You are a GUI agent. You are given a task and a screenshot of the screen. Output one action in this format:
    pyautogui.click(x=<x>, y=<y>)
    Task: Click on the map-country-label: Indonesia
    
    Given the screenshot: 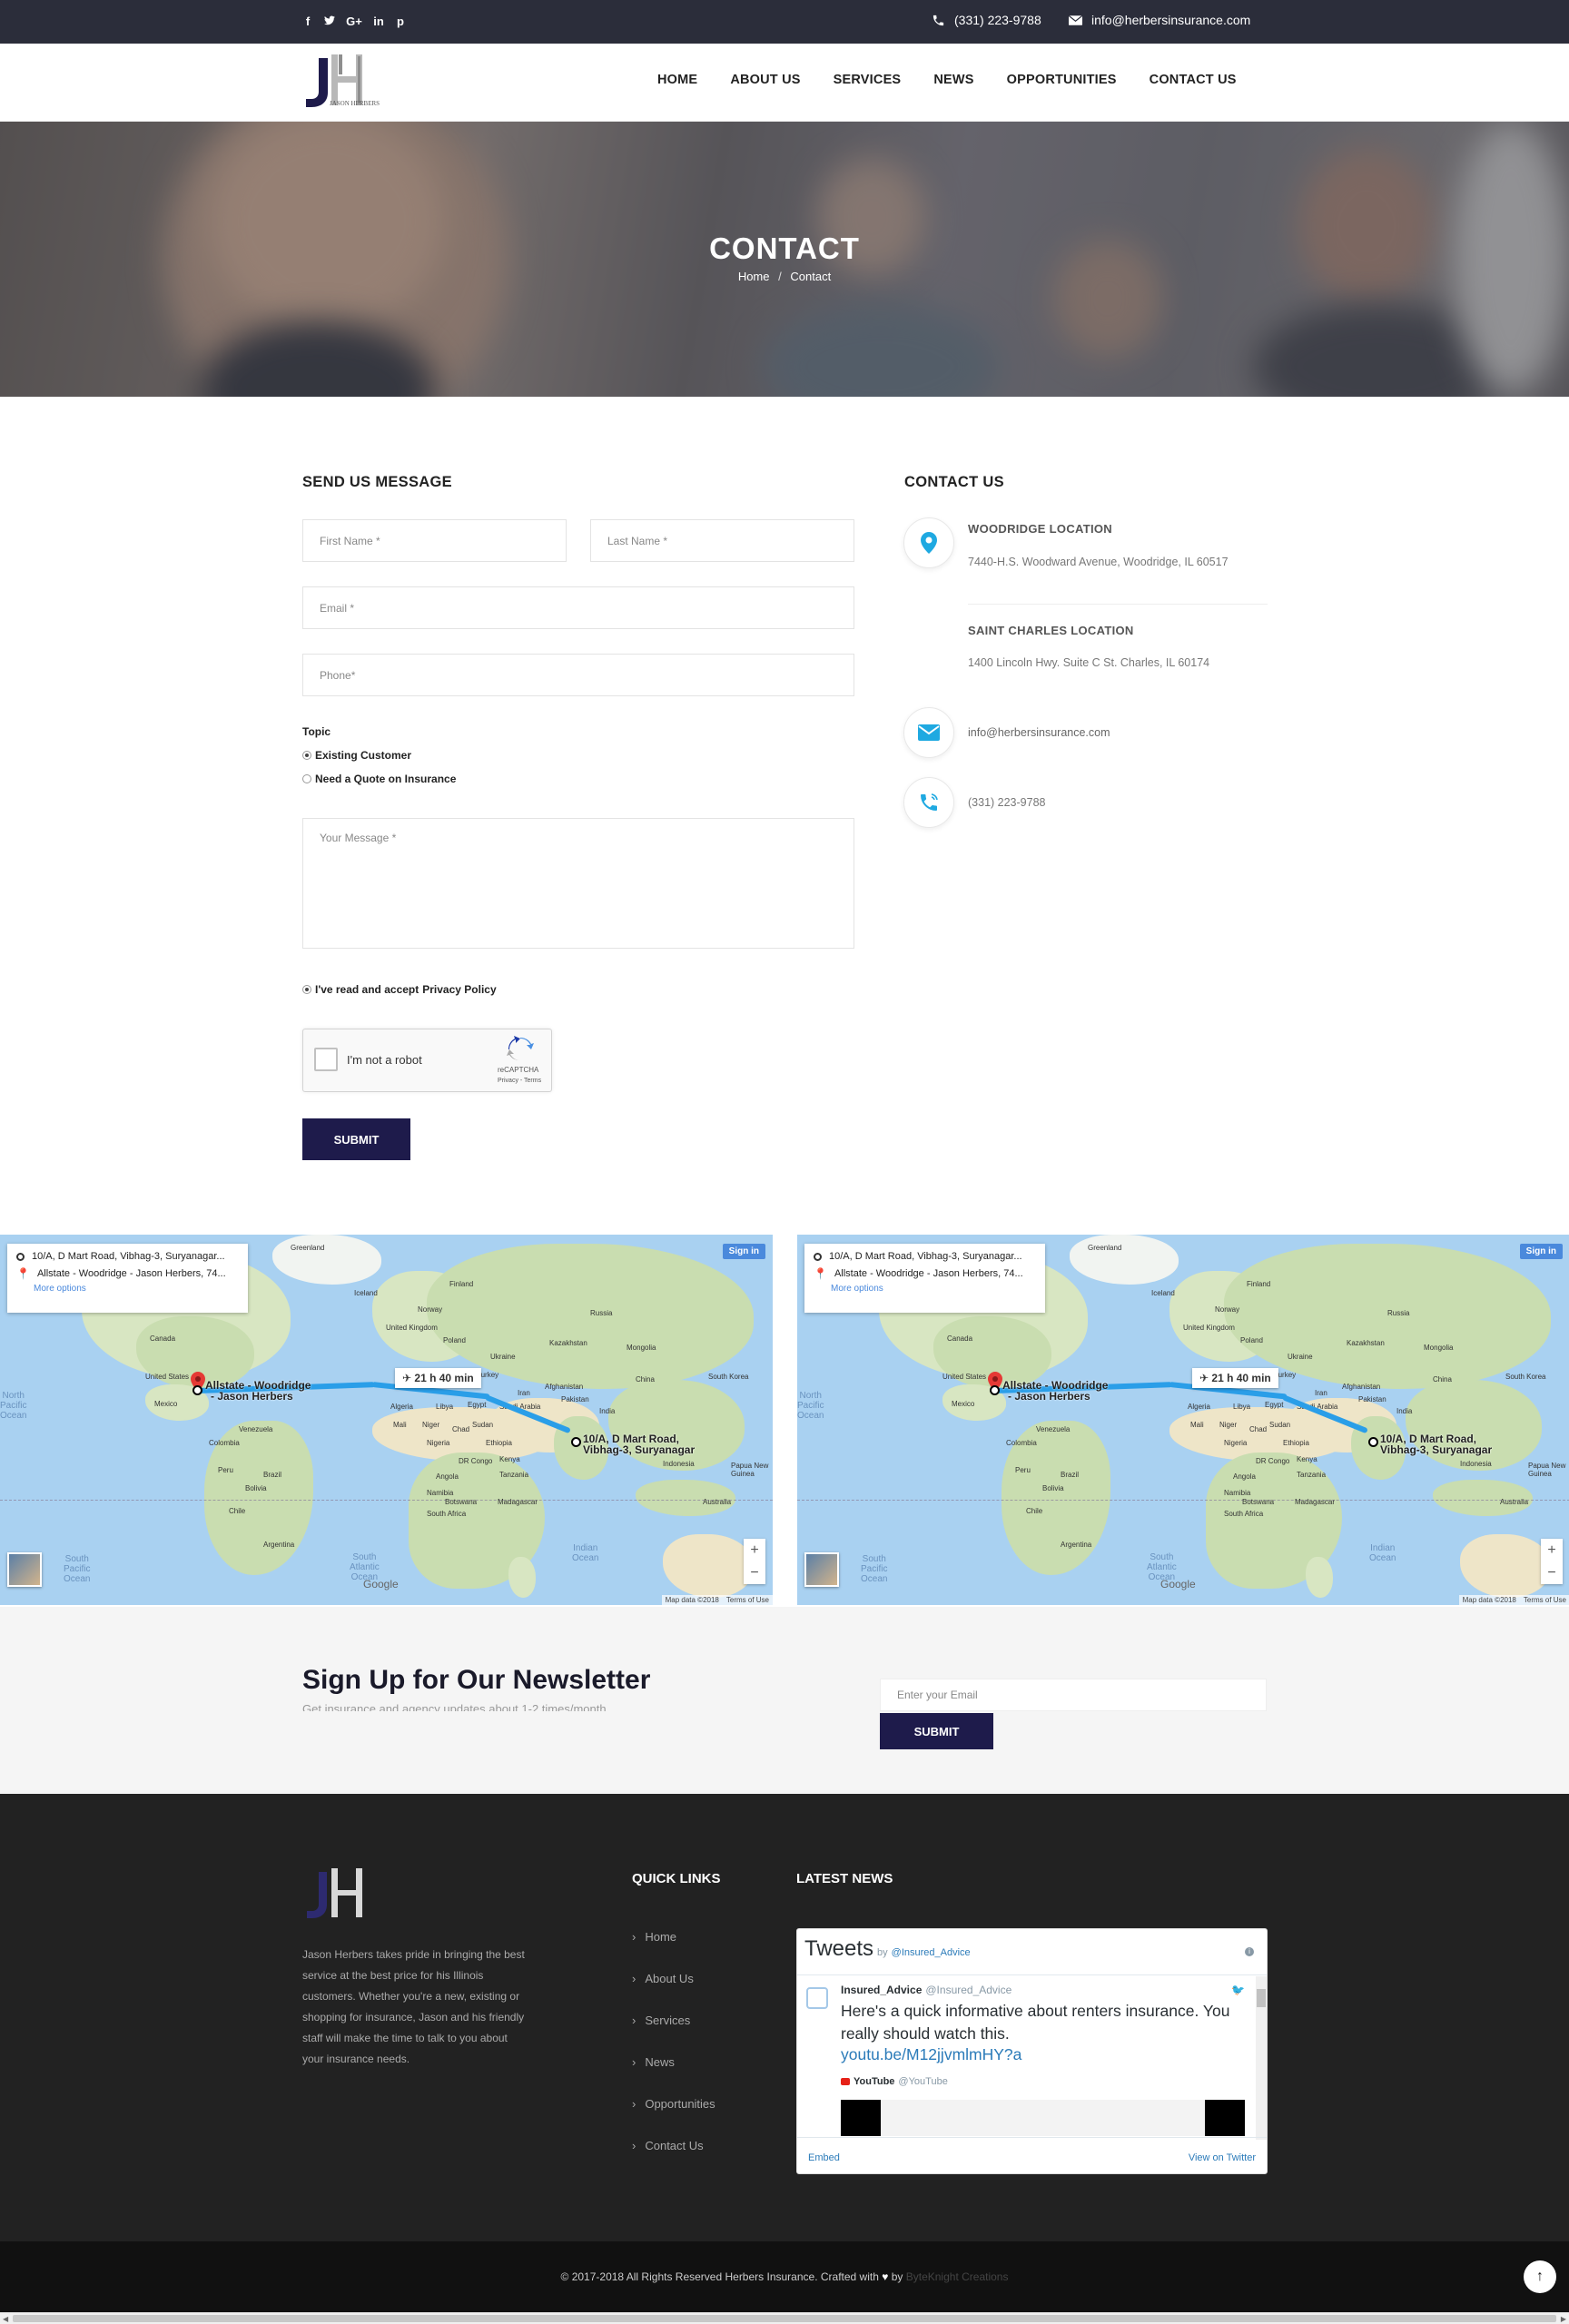 What is the action you would take?
    pyautogui.click(x=1476, y=1464)
    